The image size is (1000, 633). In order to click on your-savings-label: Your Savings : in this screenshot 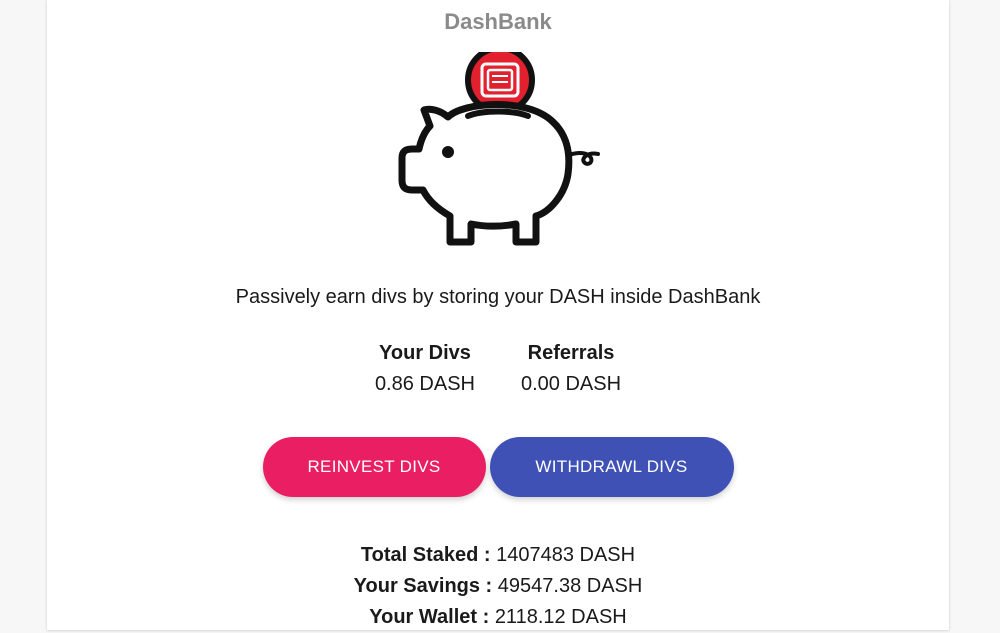, I will do `click(423, 586)`.